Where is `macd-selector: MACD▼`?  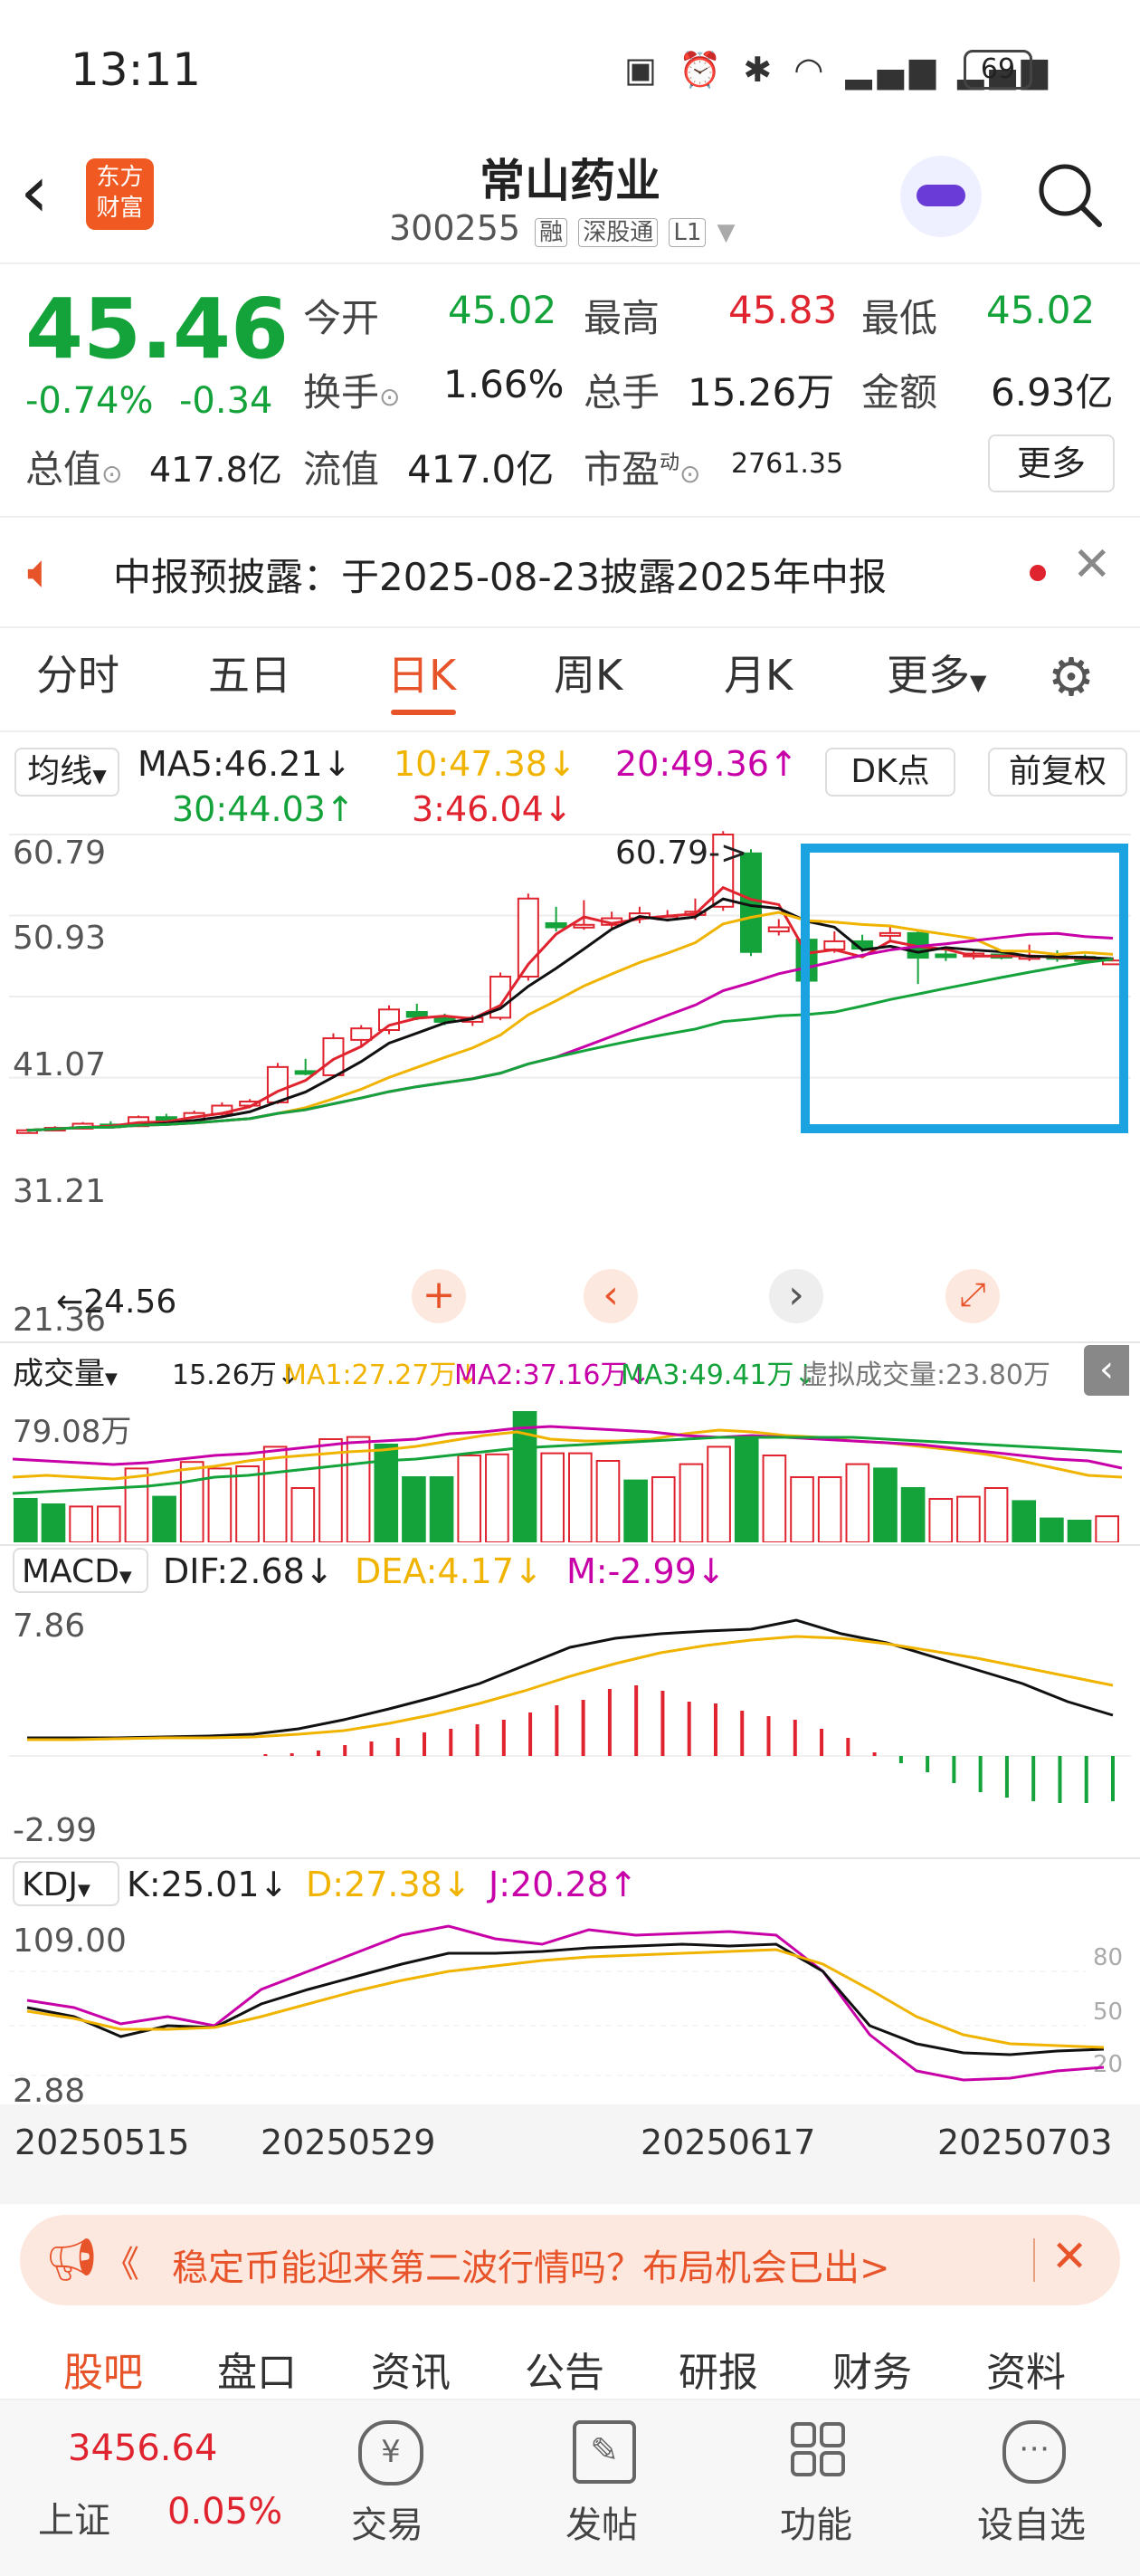 macd-selector: MACD▼ is located at coordinates (81, 1571).